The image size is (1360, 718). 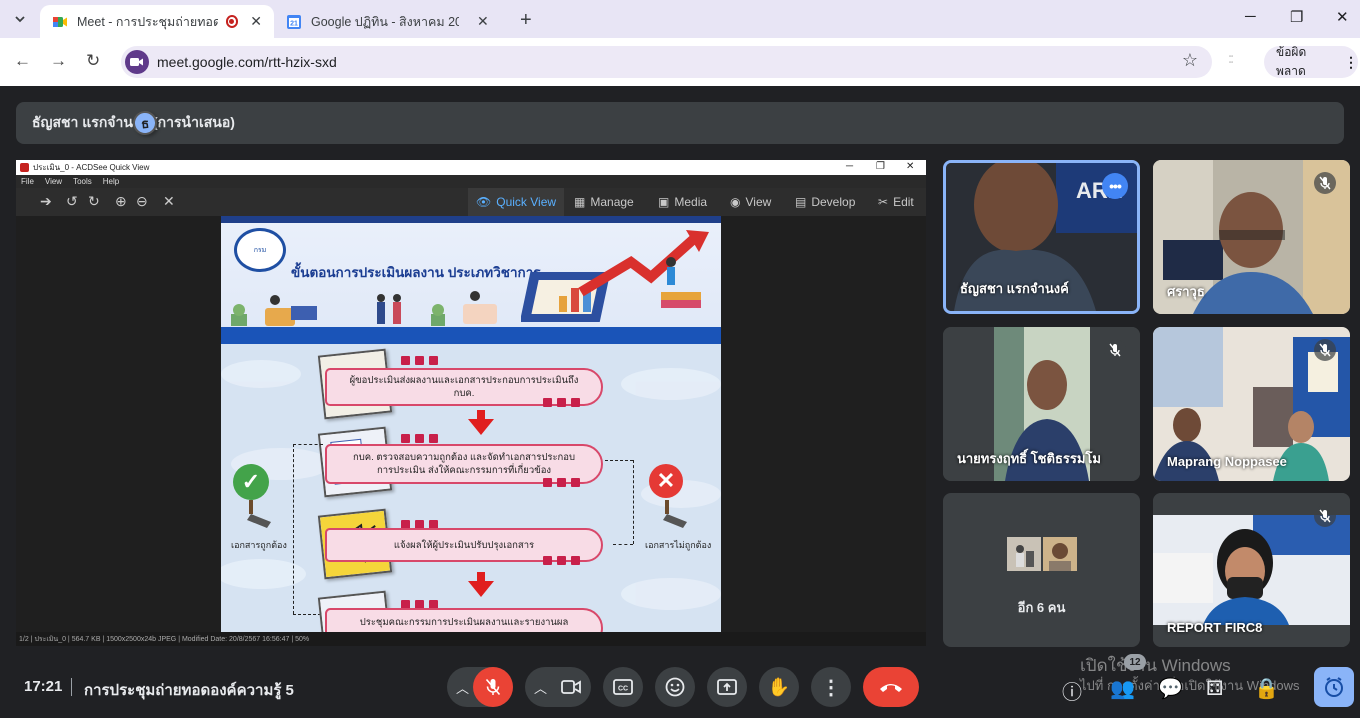 I want to click on tab-search-button, so click(x=20, y=19).